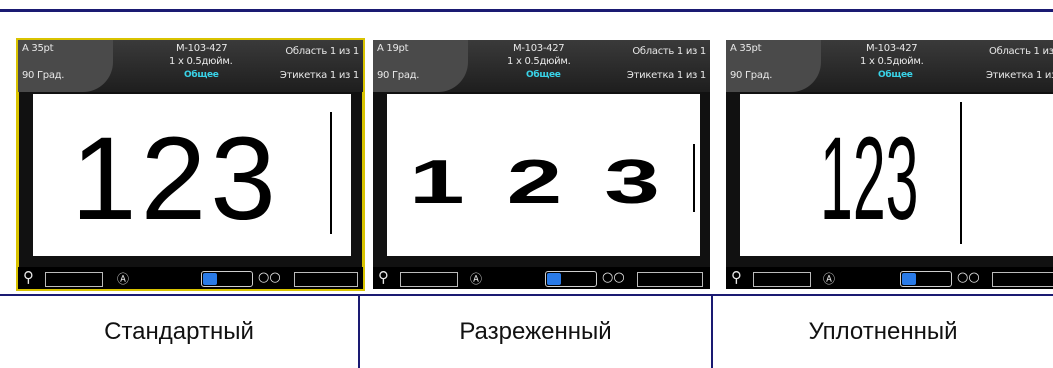  Describe the element at coordinates (393, 48) in the screenshot. I see `font-size-indicator: A 19pt` at that location.